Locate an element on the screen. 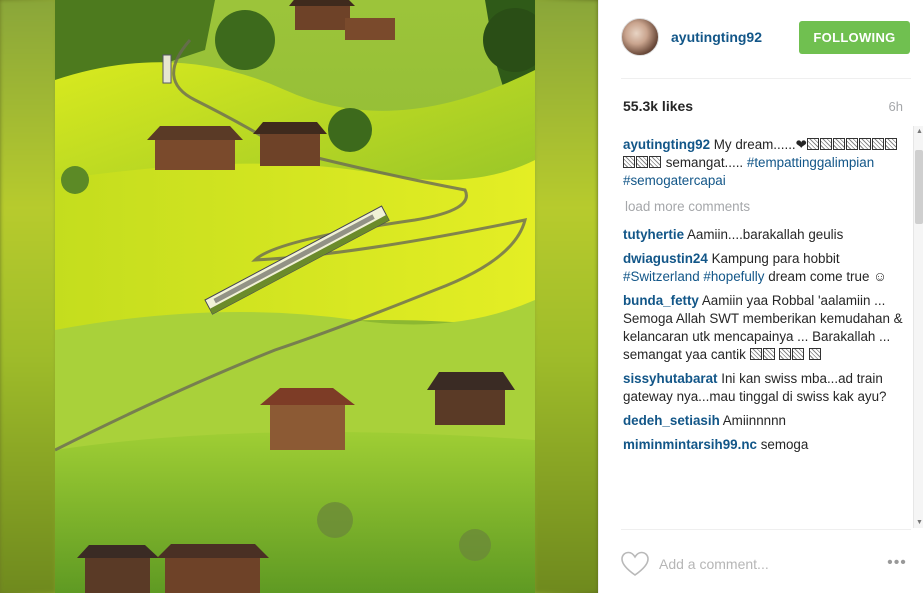  avatar is located at coordinates (640, 37).